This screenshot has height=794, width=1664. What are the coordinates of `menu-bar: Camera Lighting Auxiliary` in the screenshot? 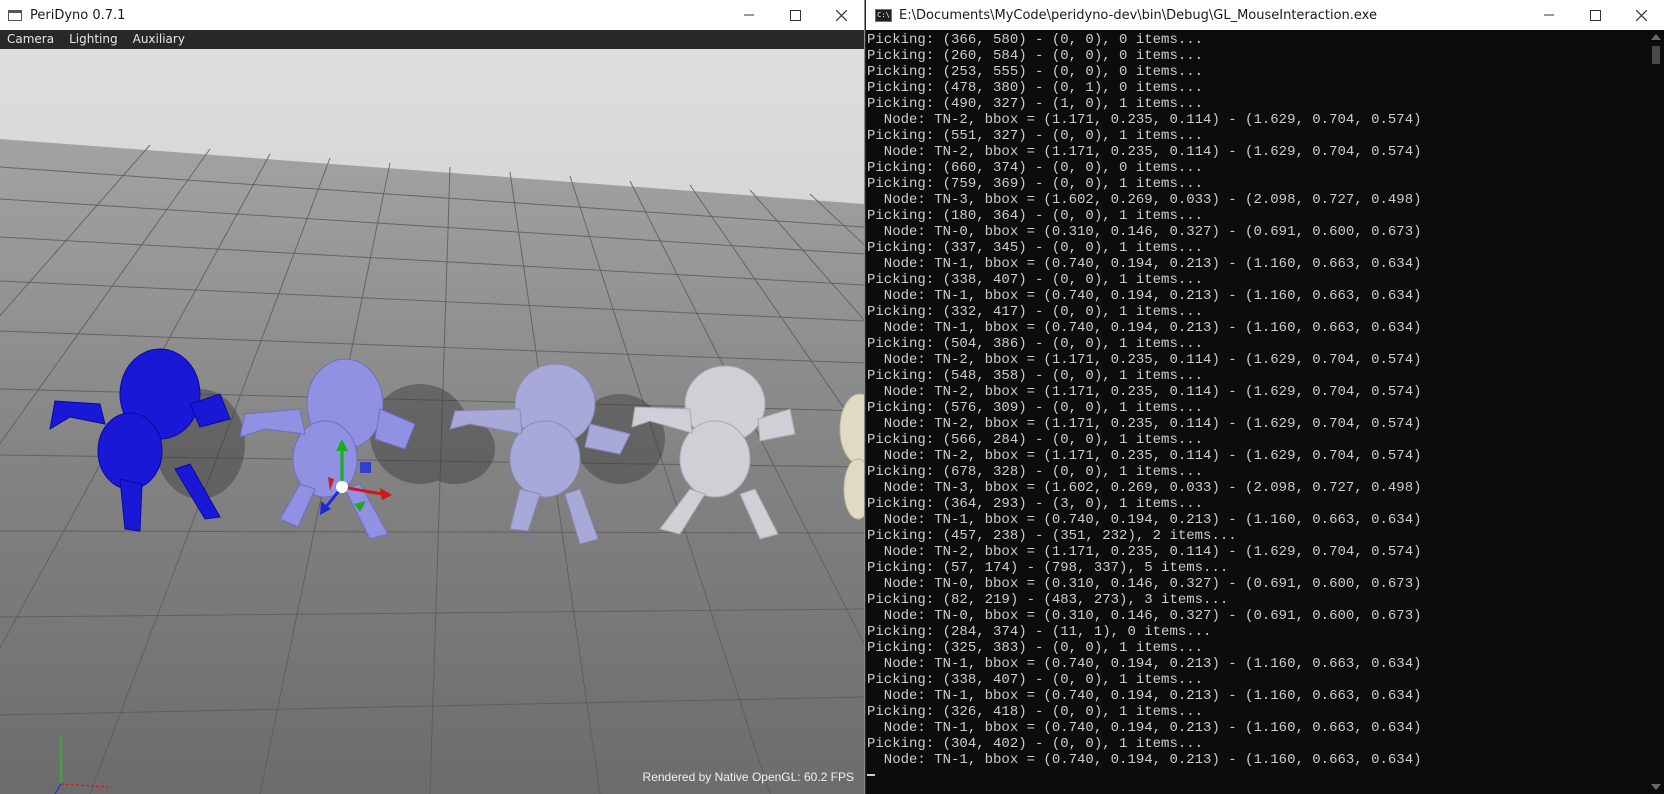 It's located at (432, 39).